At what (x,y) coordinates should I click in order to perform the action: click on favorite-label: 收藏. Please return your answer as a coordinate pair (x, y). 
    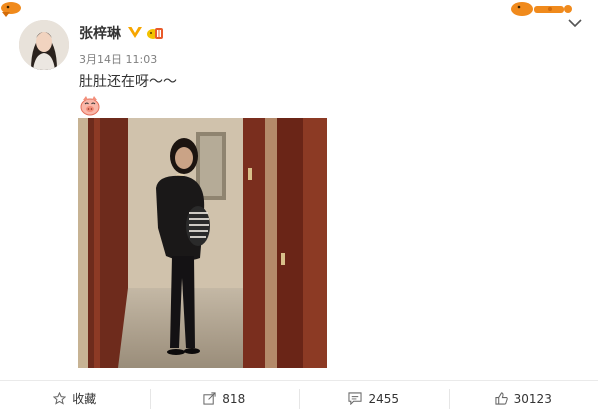
    Looking at the image, I should click on (84, 398).